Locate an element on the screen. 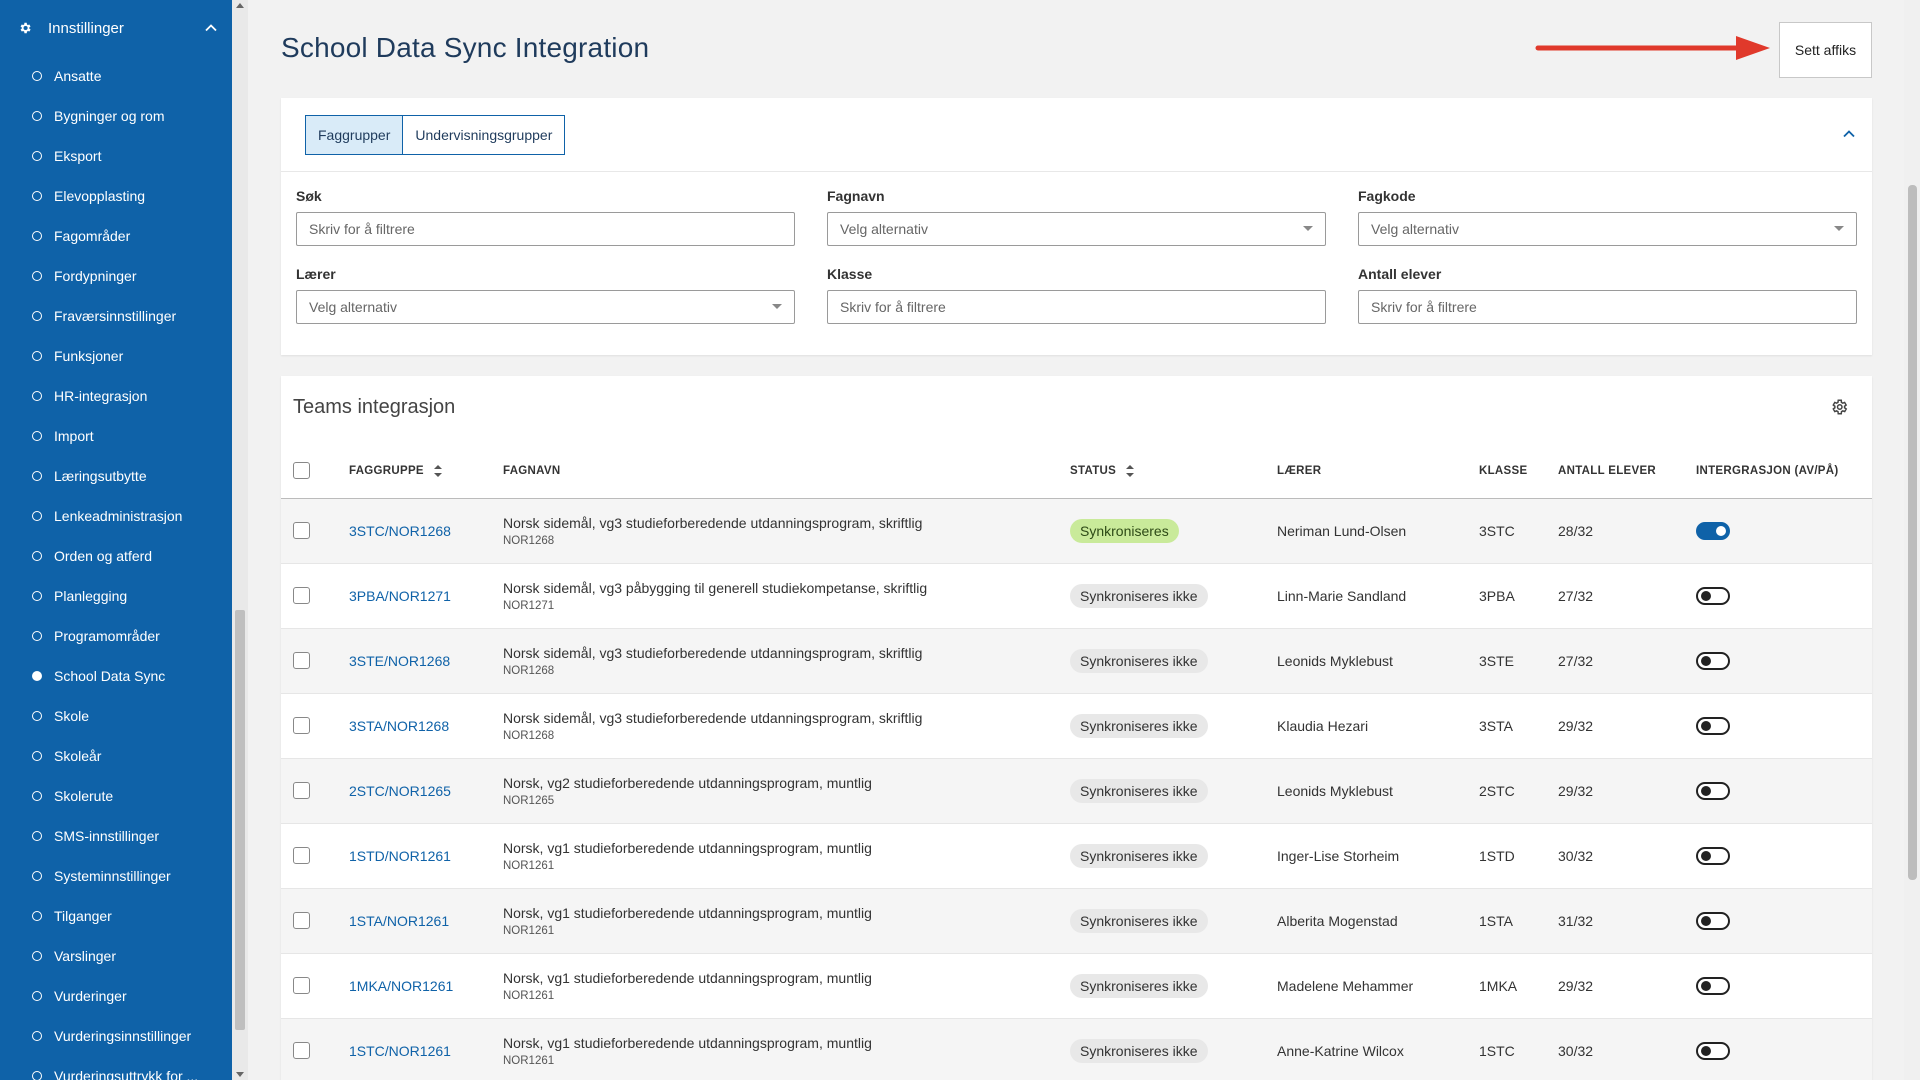  faggruppe-link: 1STD/NOR1261 is located at coordinates (400, 856).